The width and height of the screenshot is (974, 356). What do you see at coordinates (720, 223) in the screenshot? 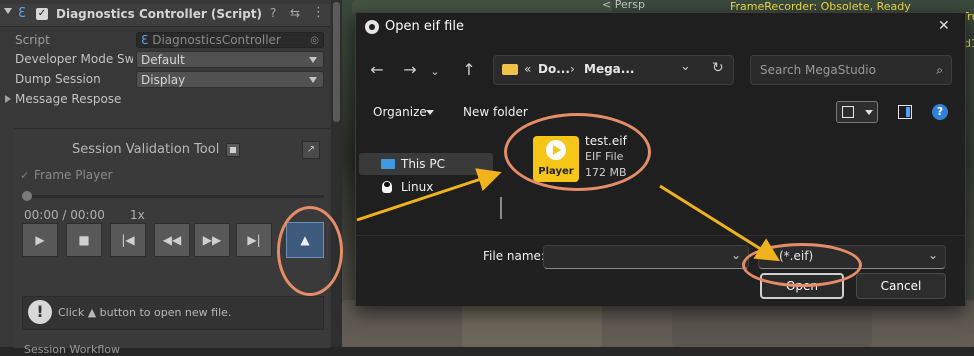
I see `arrow-to-open-button` at bounding box center [720, 223].